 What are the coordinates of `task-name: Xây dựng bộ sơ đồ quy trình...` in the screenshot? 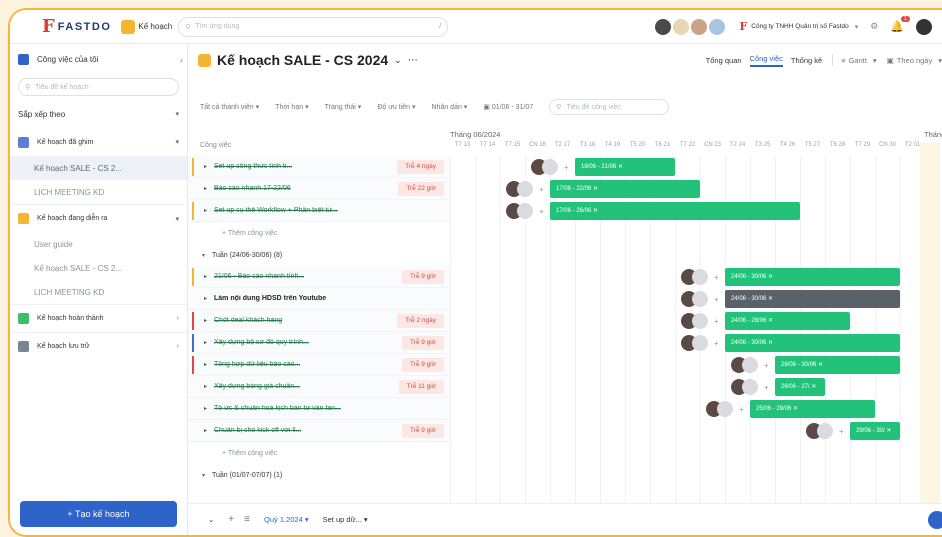 It's located at (261, 342).